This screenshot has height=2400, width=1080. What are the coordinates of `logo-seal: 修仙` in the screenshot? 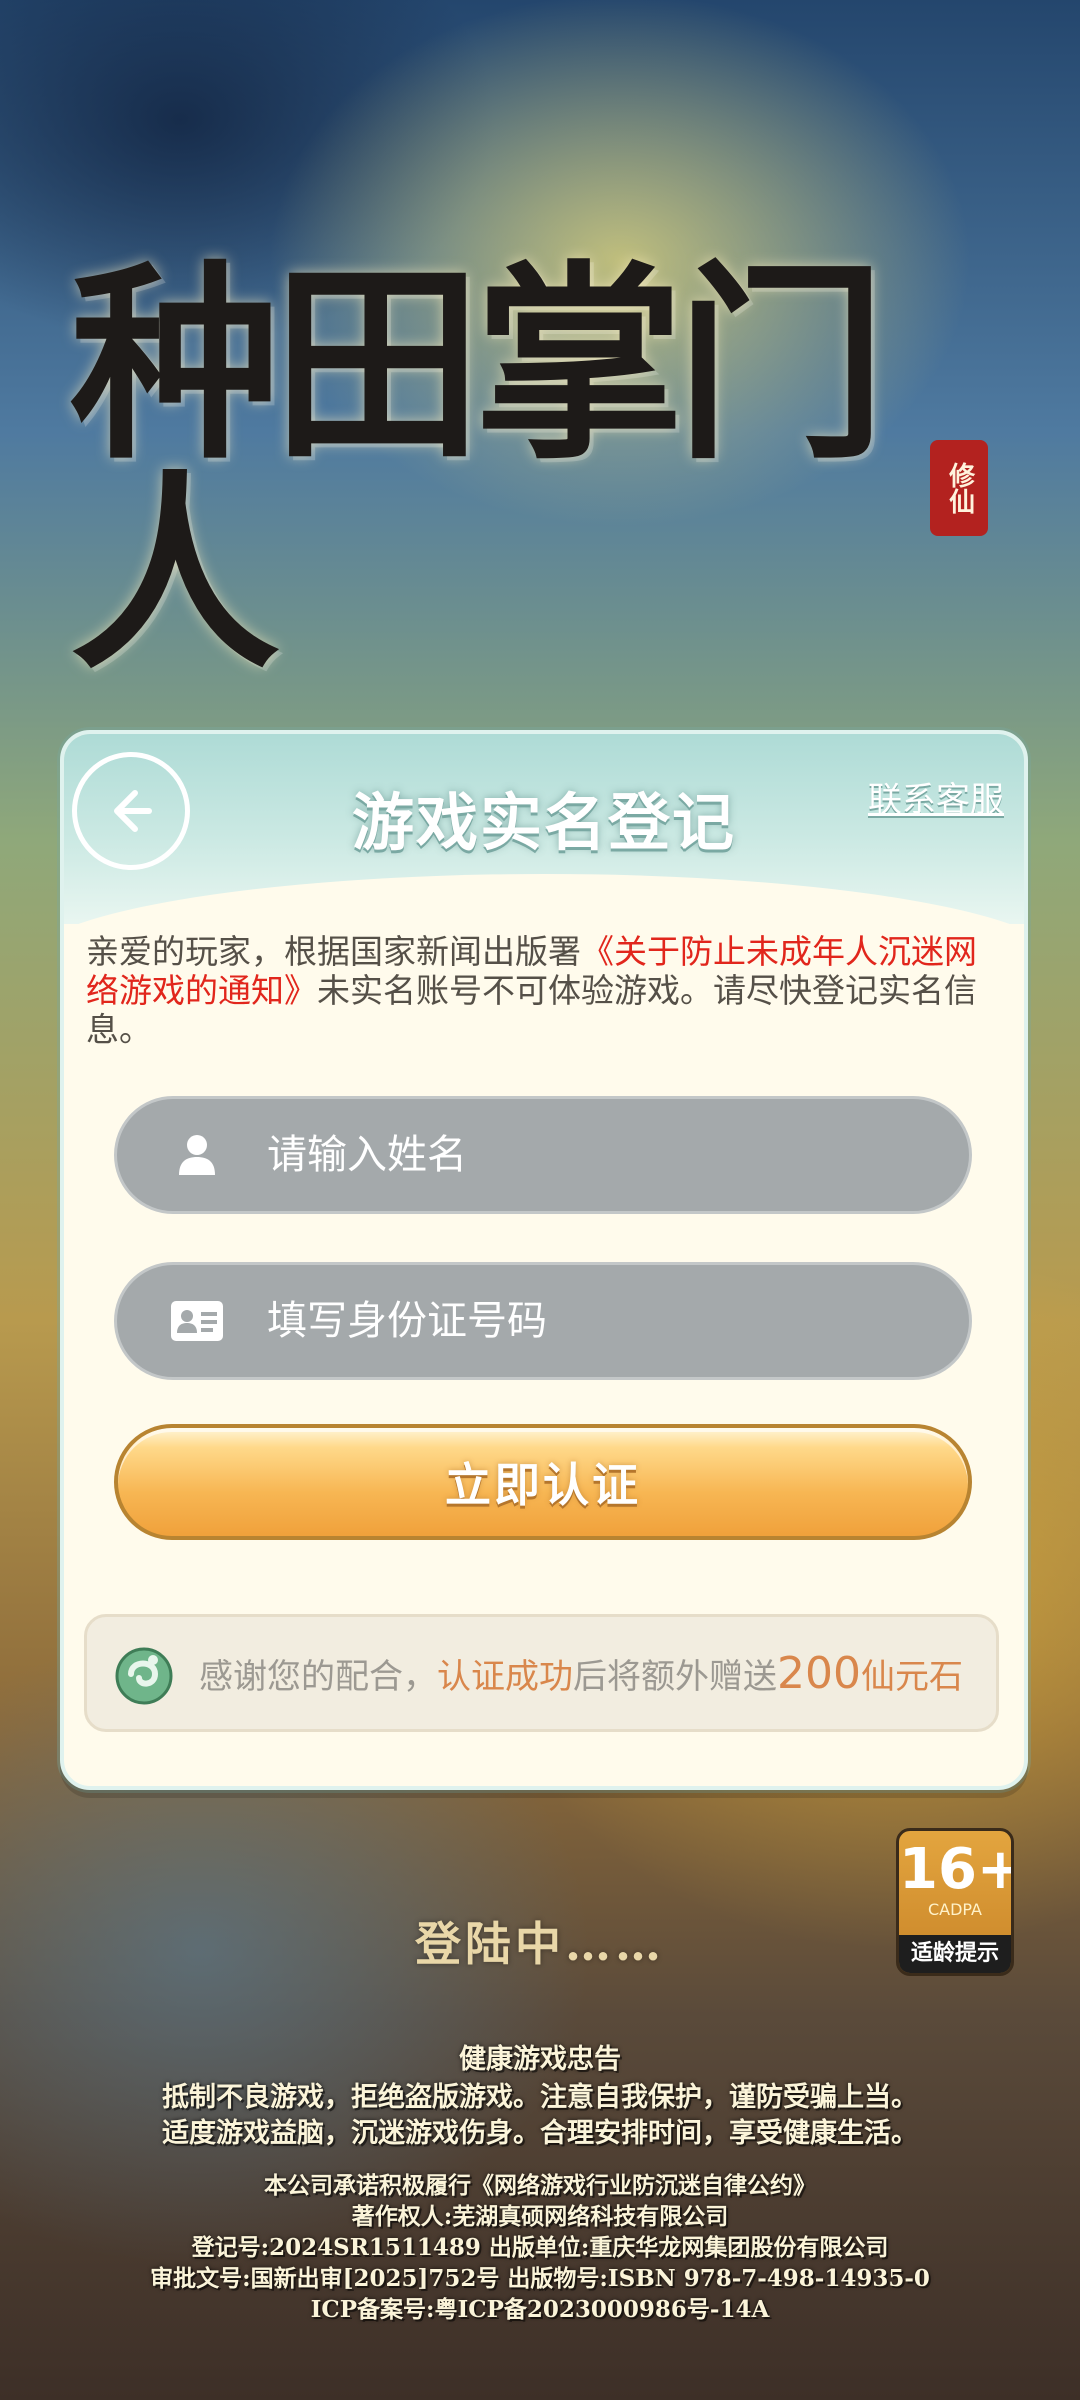 It's located at (959, 488).